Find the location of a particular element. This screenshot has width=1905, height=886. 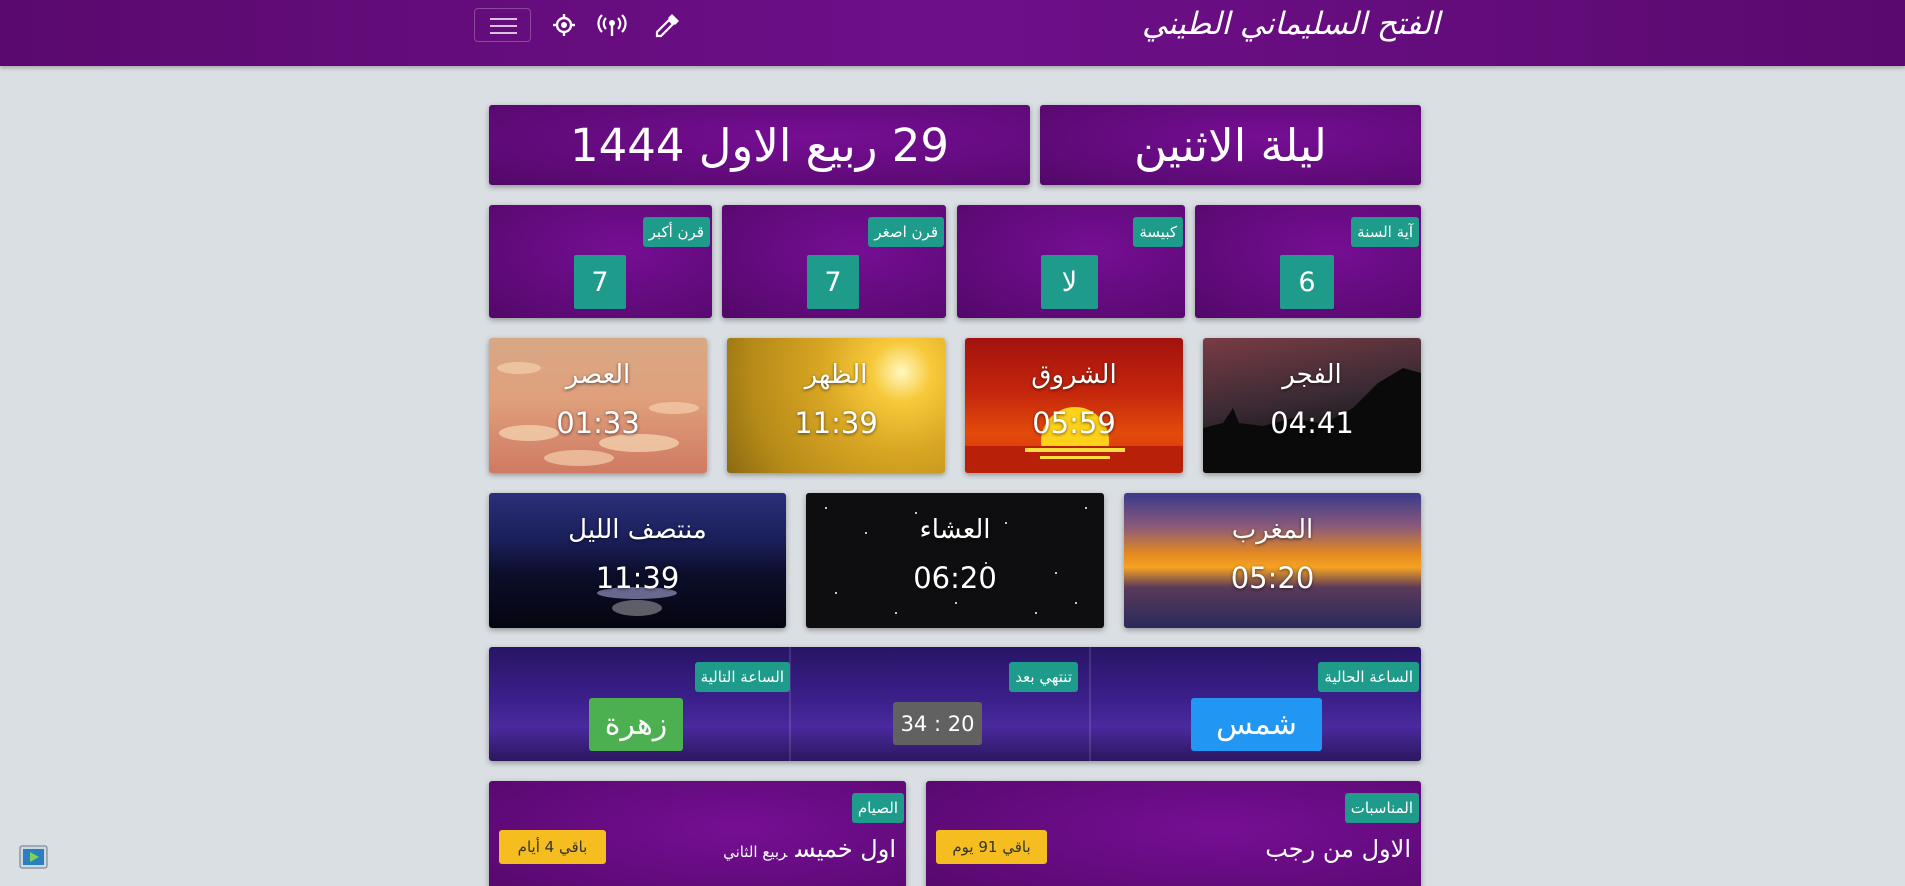

prayer-card-asr: العصر 01:33 is located at coordinates (598, 405).